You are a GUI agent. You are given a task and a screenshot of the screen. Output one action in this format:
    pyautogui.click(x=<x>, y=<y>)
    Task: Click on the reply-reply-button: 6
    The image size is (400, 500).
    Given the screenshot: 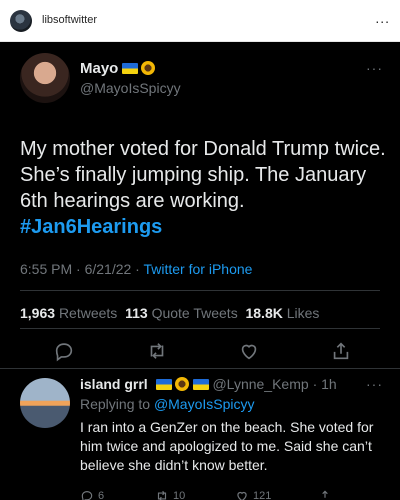 What is the action you would take?
    pyautogui.click(x=92, y=494)
    